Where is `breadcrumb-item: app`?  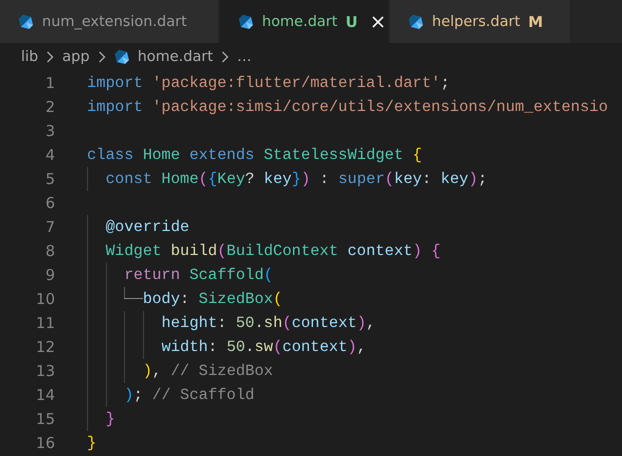 breadcrumb-item: app is located at coordinates (76, 56).